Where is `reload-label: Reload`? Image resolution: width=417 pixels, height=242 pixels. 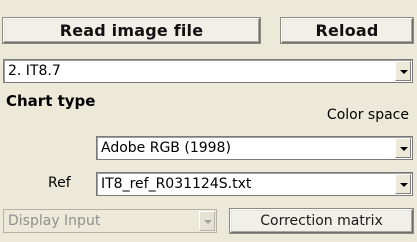 reload-label: Reload is located at coordinates (347, 30).